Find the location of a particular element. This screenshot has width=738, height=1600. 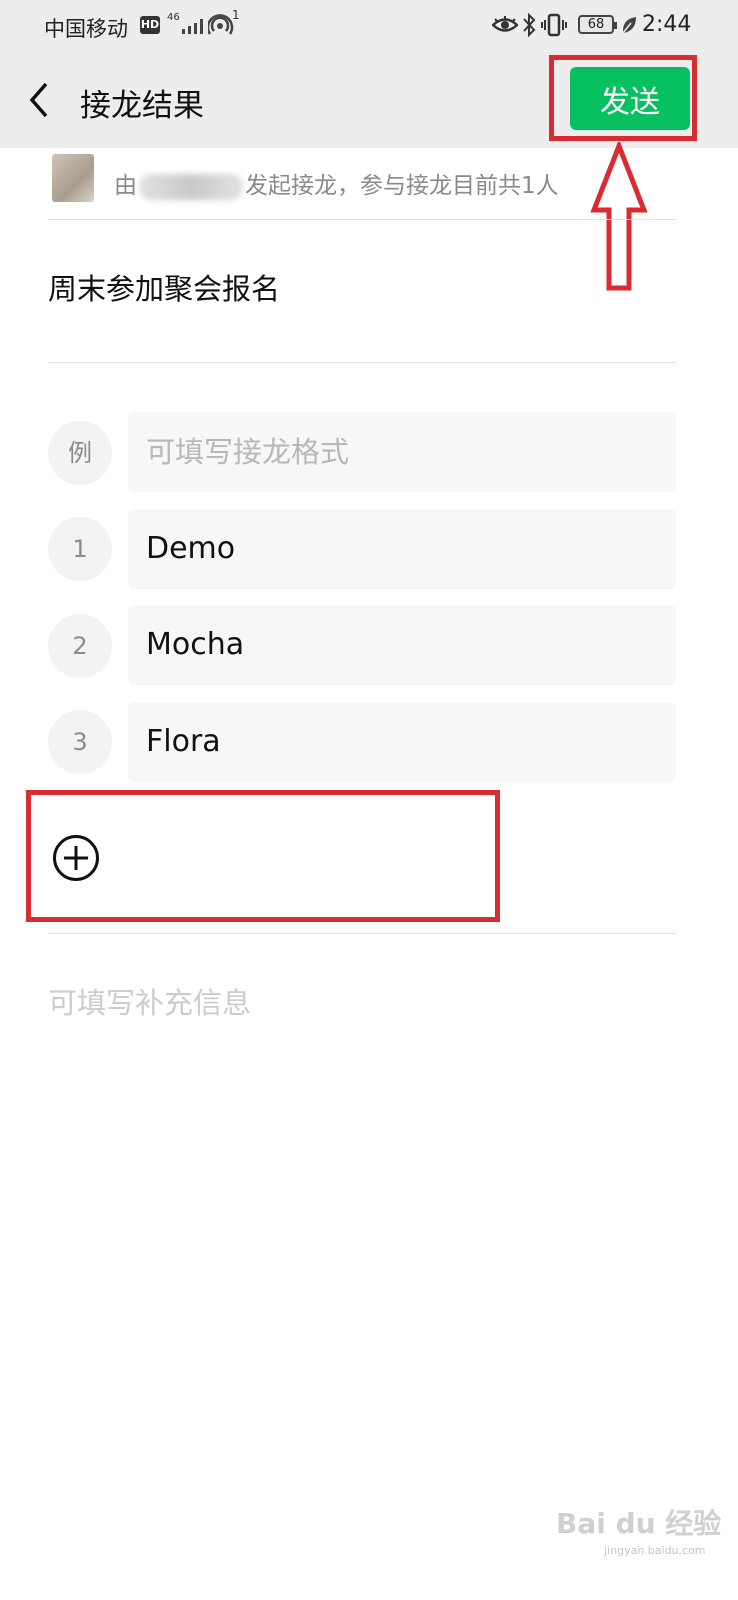

carrier-name: 中国移动 is located at coordinates (86, 29).